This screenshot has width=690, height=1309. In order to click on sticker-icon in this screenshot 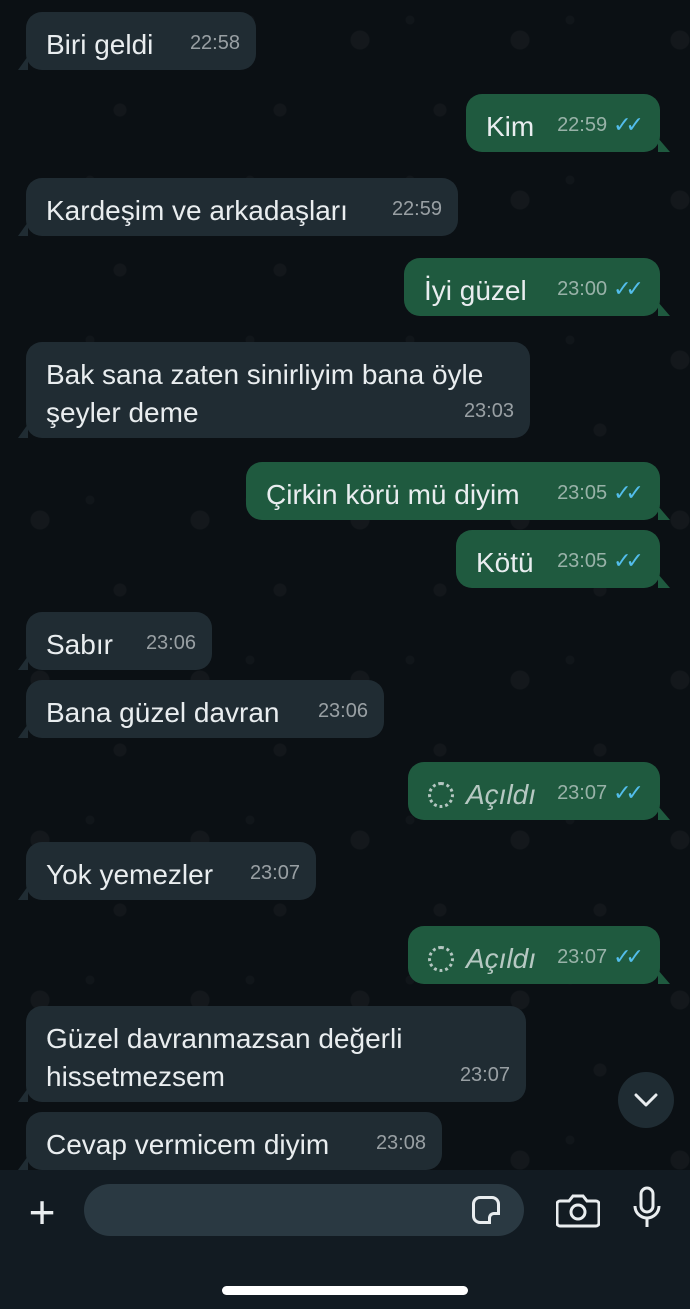, I will do `click(486, 1210)`.